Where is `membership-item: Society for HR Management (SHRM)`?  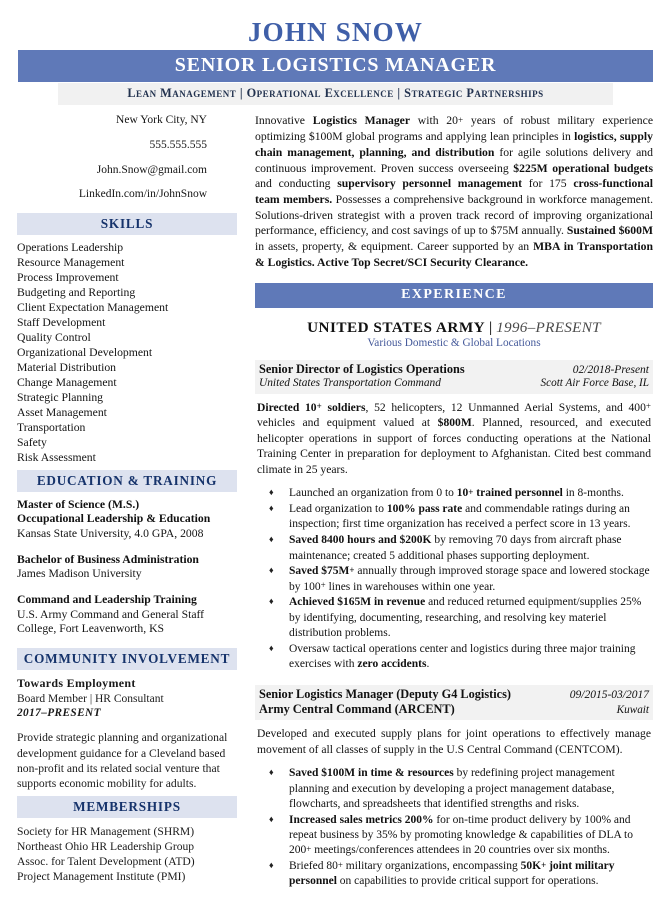 membership-item: Society for HR Management (SHRM) is located at coordinates (106, 831).